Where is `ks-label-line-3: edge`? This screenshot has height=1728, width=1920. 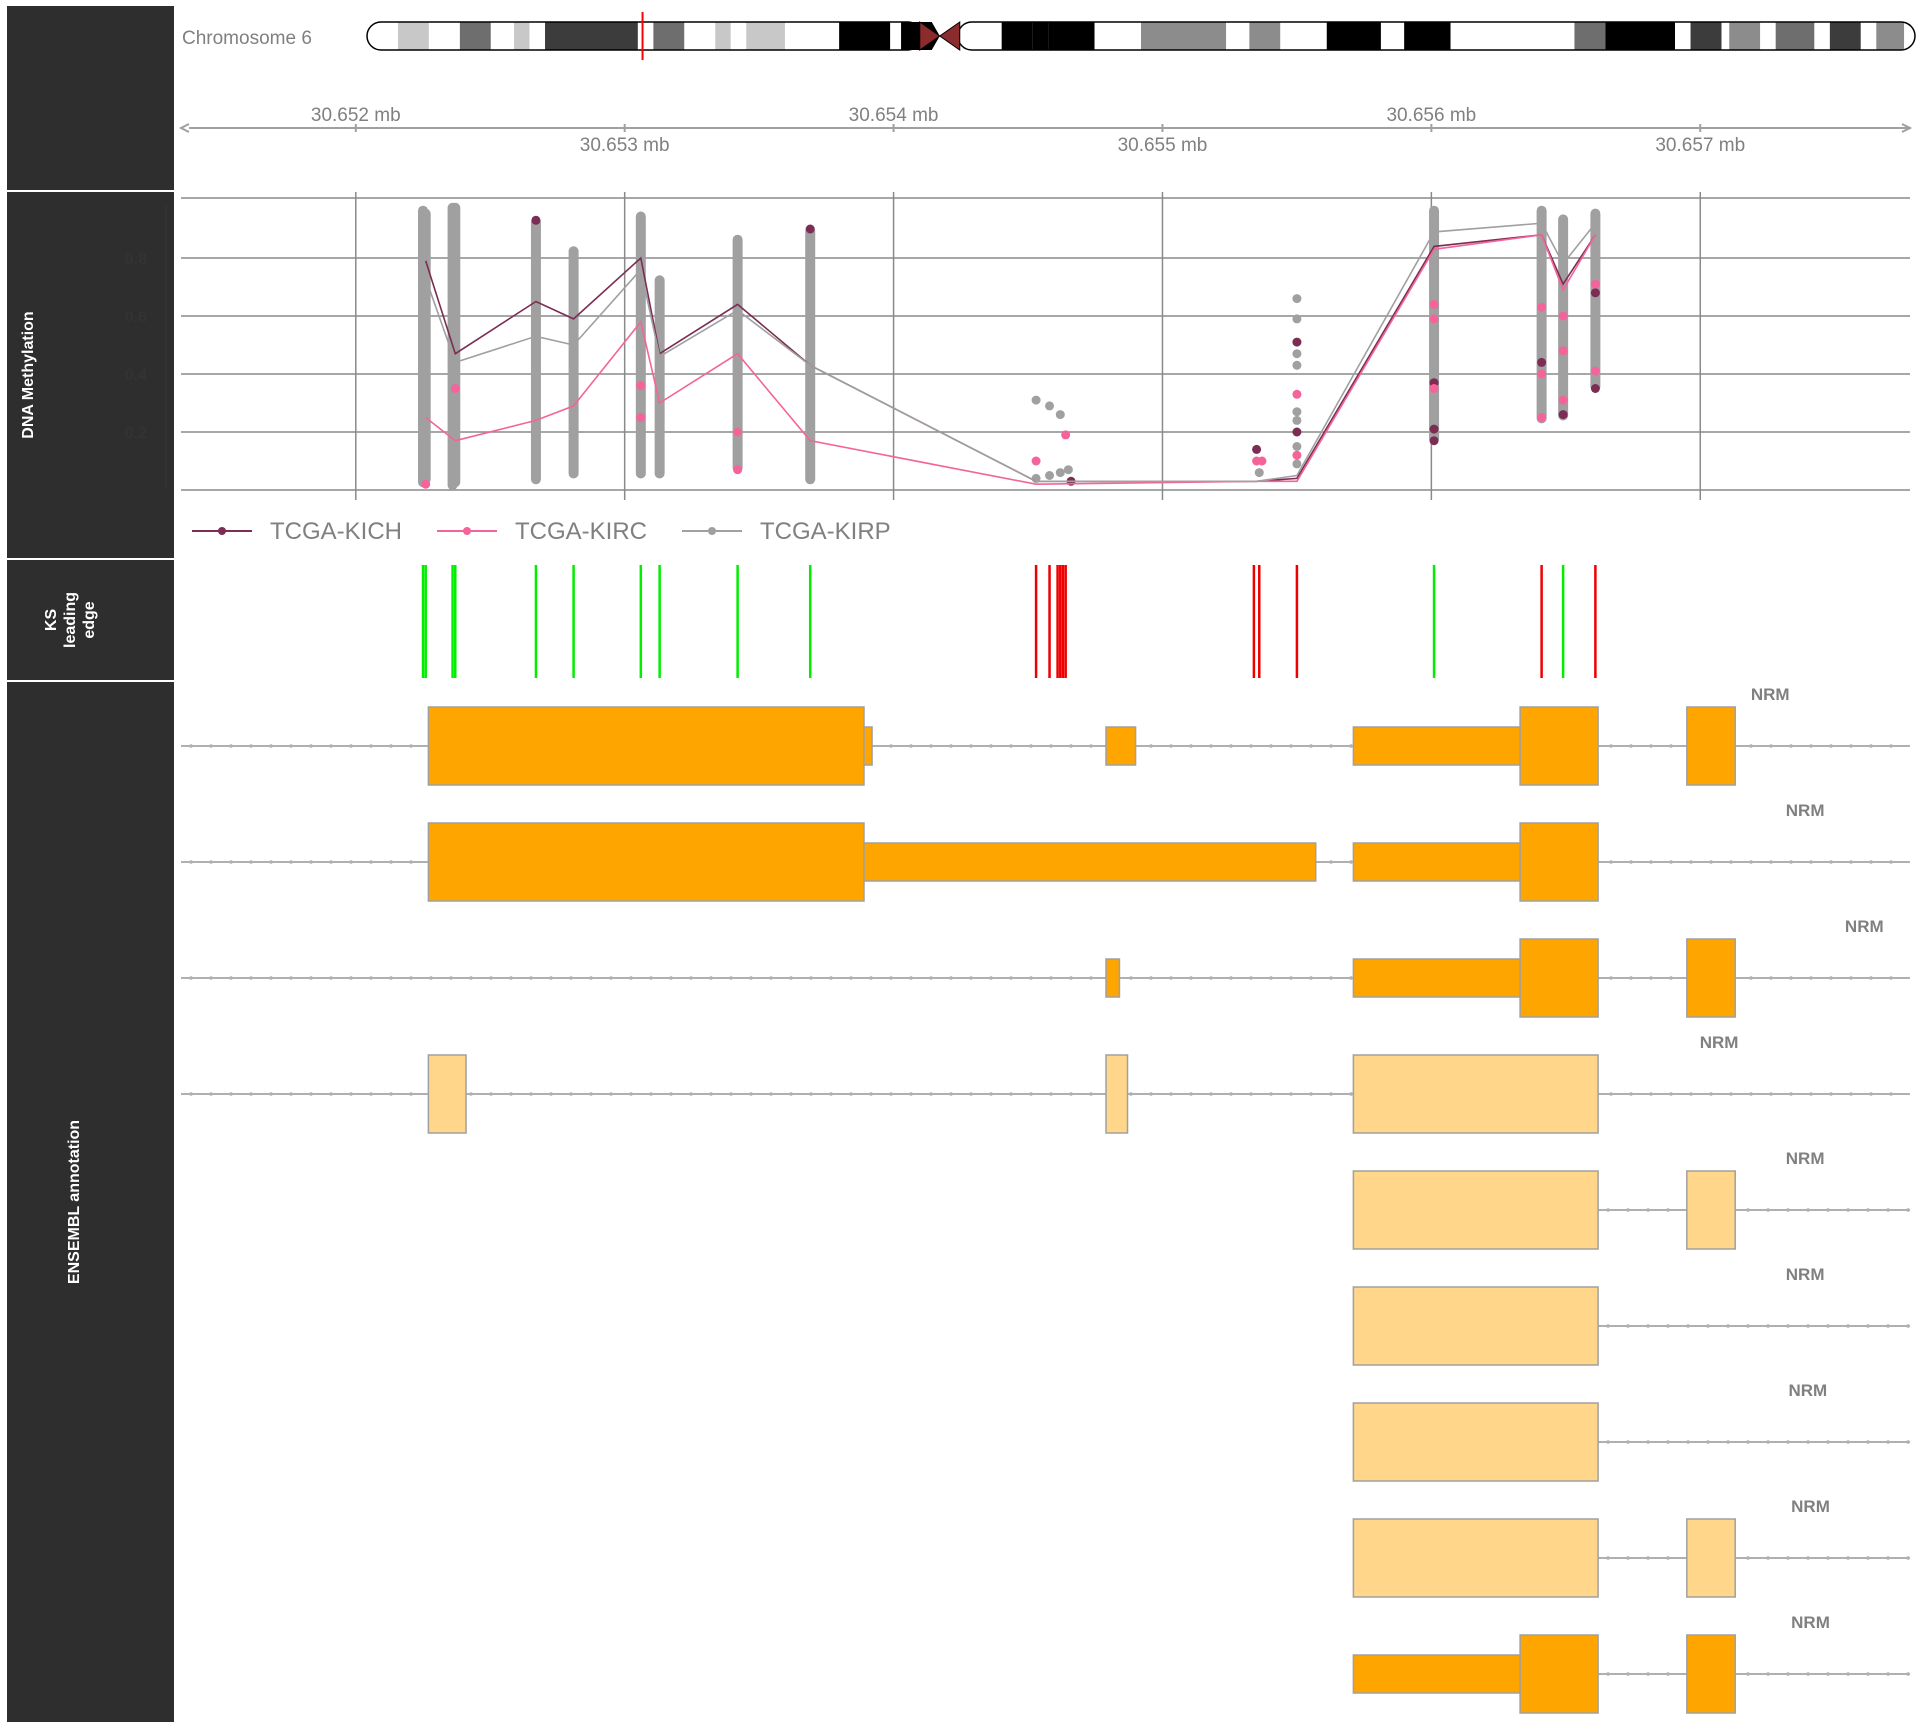 ks-label-line-3: edge is located at coordinates (89, 619).